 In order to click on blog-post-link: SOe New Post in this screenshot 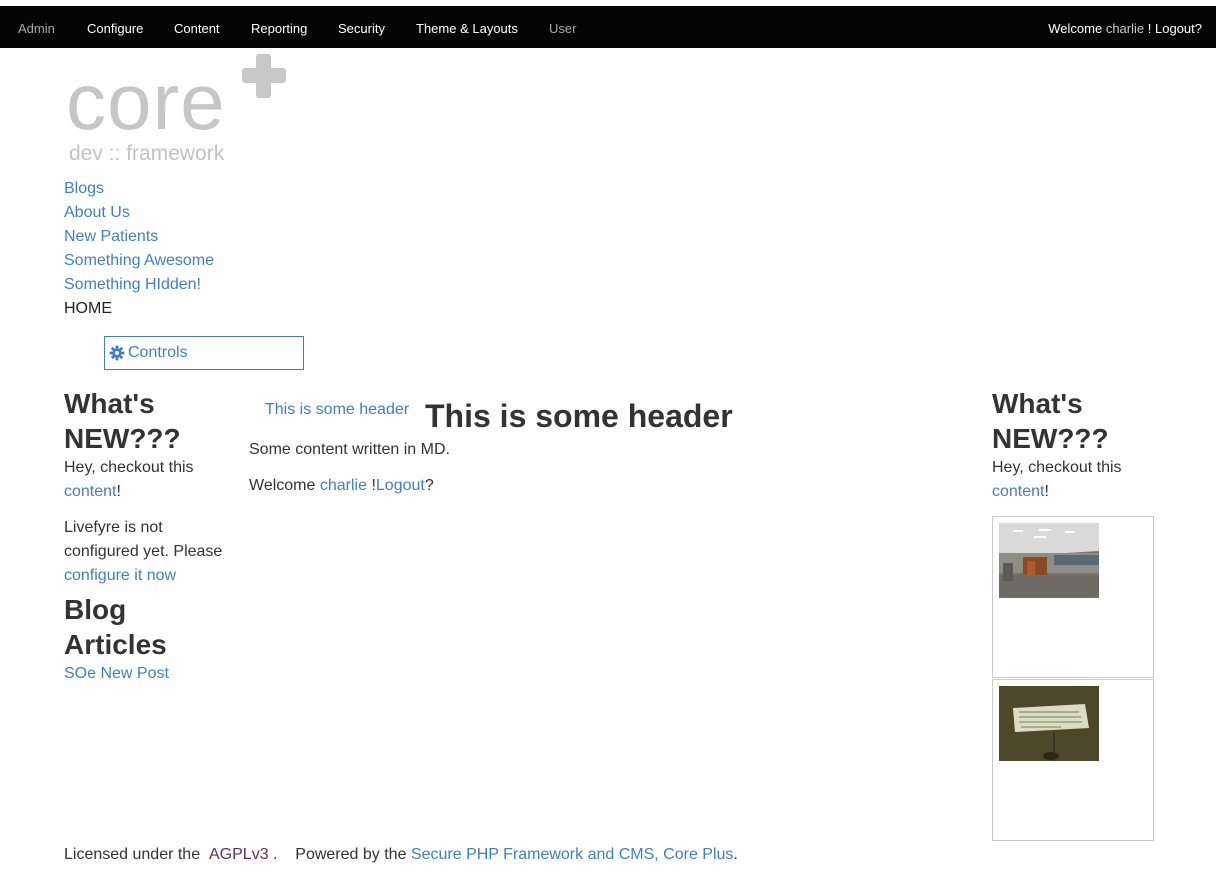, I will do `click(116, 673)`.